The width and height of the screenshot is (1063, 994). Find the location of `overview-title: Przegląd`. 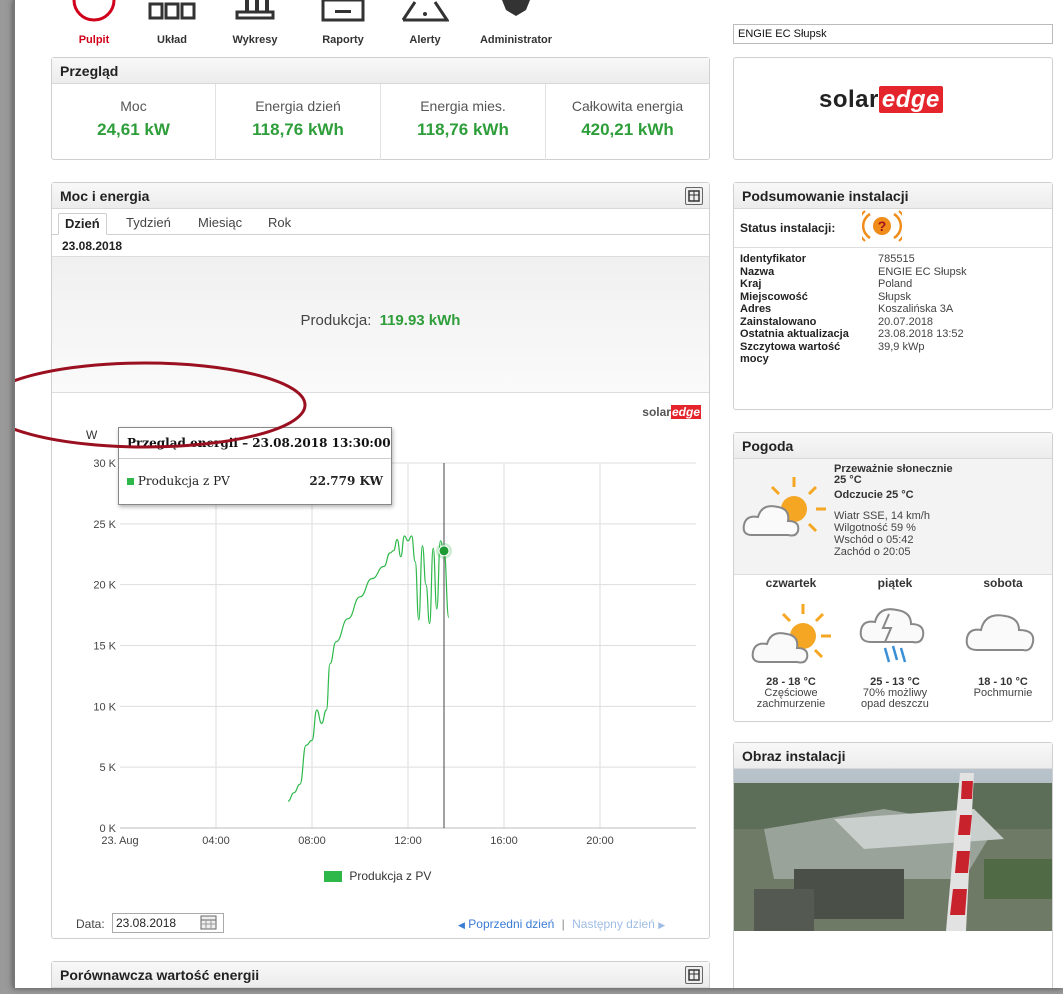

overview-title: Przegląd is located at coordinates (380, 71).